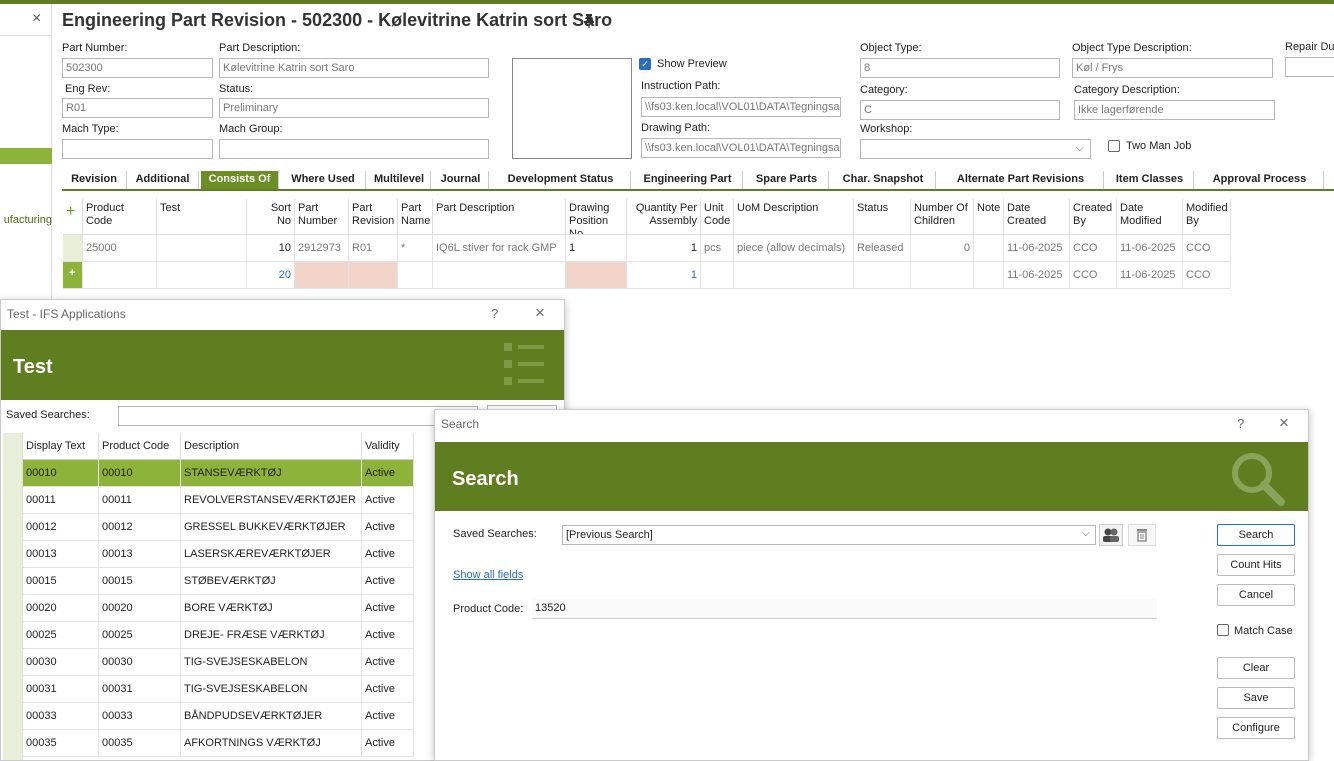 This screenshot has height=761, width=1334. What do you see at coordinates (163, 180) in the screenshot?
I see `tab-additional: Additional` at bounding box center [163, 180].